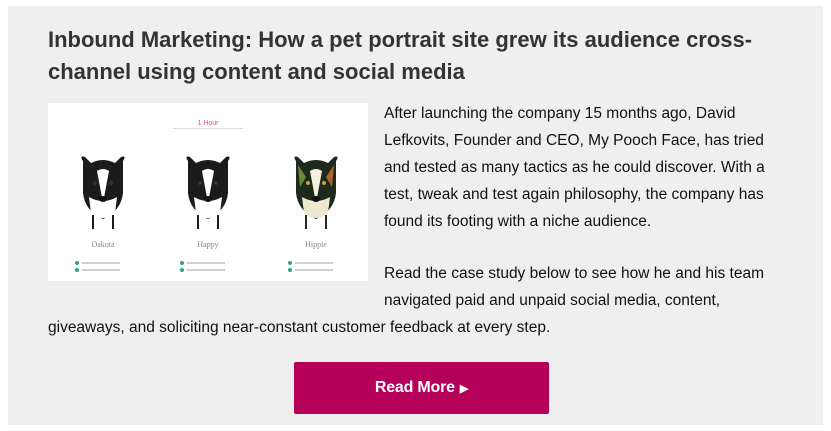 This screenshot has height=431, width=831. I want to click on pet-portrait-1: Dakota, so click(103, 212).